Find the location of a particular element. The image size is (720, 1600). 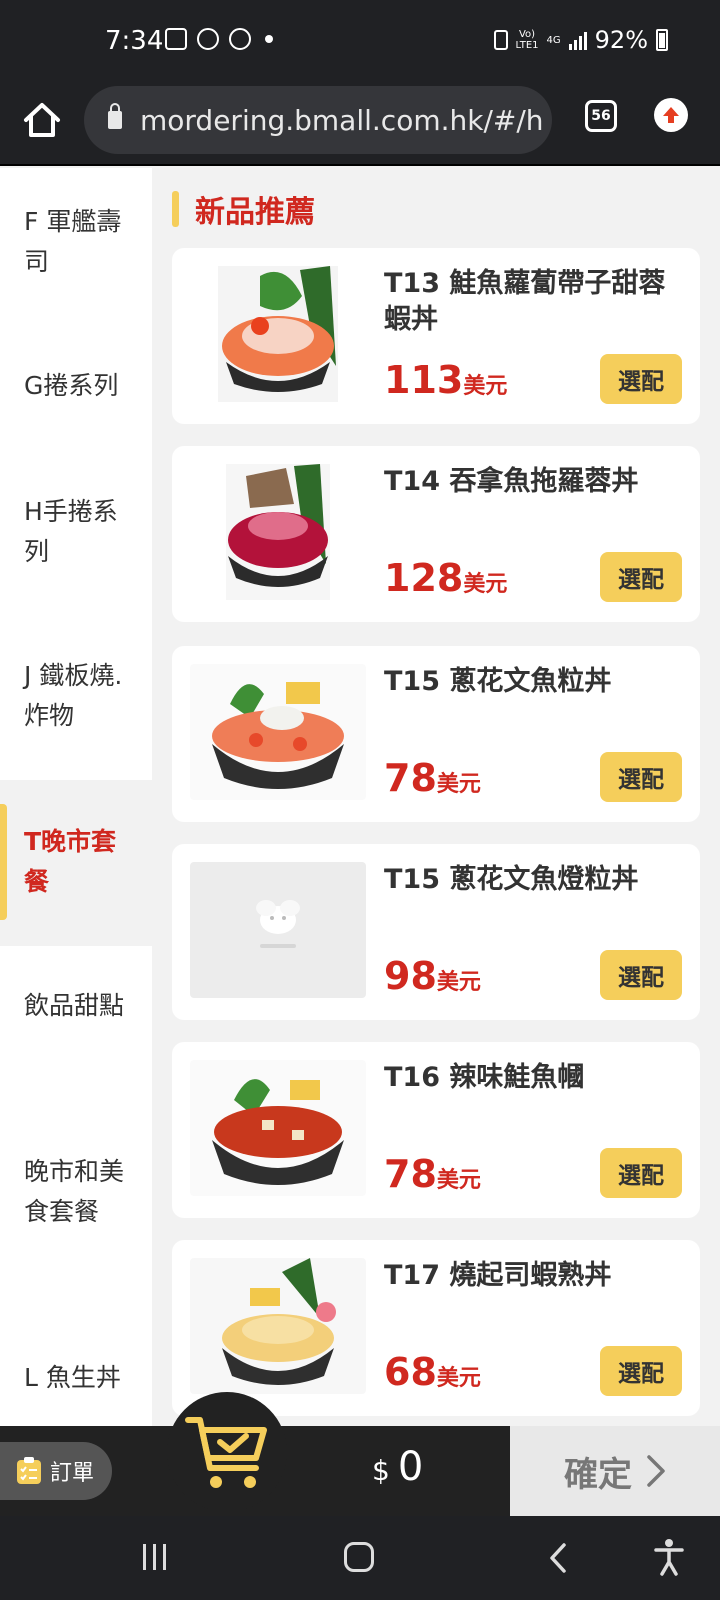

recent-apps-icon is located at coordinates (154, 1557).